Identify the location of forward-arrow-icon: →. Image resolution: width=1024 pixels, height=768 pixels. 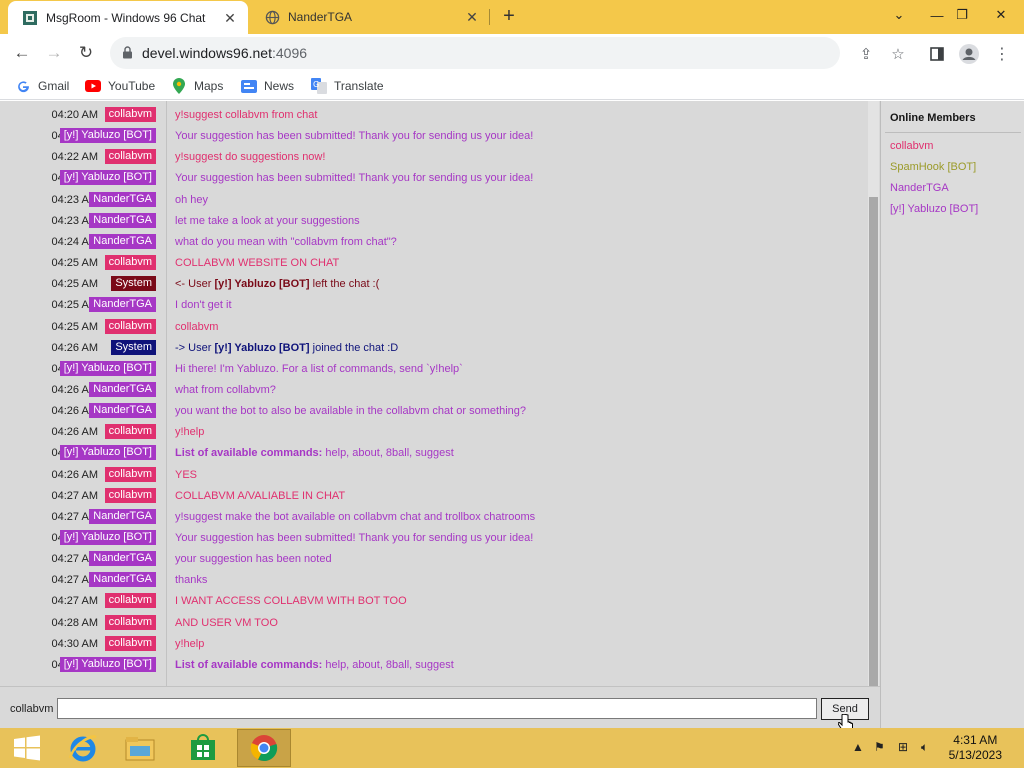
(54, 53).